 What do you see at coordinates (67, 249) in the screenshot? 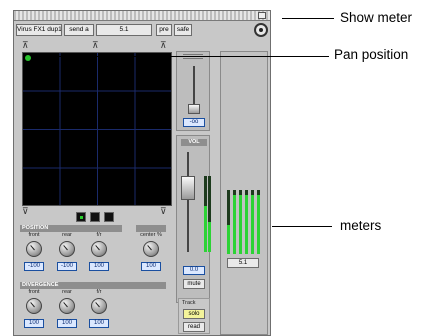
I see `position-rear-knob` at bounding box center [67, 249].